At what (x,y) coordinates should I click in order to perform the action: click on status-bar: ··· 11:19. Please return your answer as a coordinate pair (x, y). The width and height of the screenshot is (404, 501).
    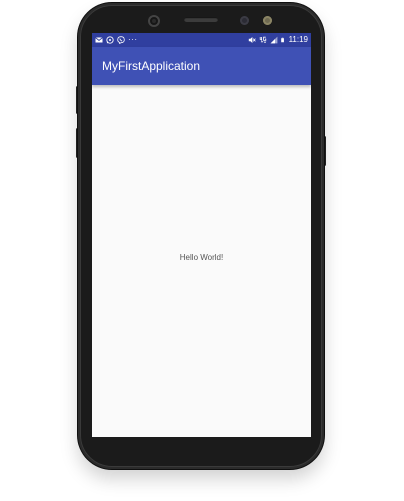
    Looking at the image, I should click on (201, 40).